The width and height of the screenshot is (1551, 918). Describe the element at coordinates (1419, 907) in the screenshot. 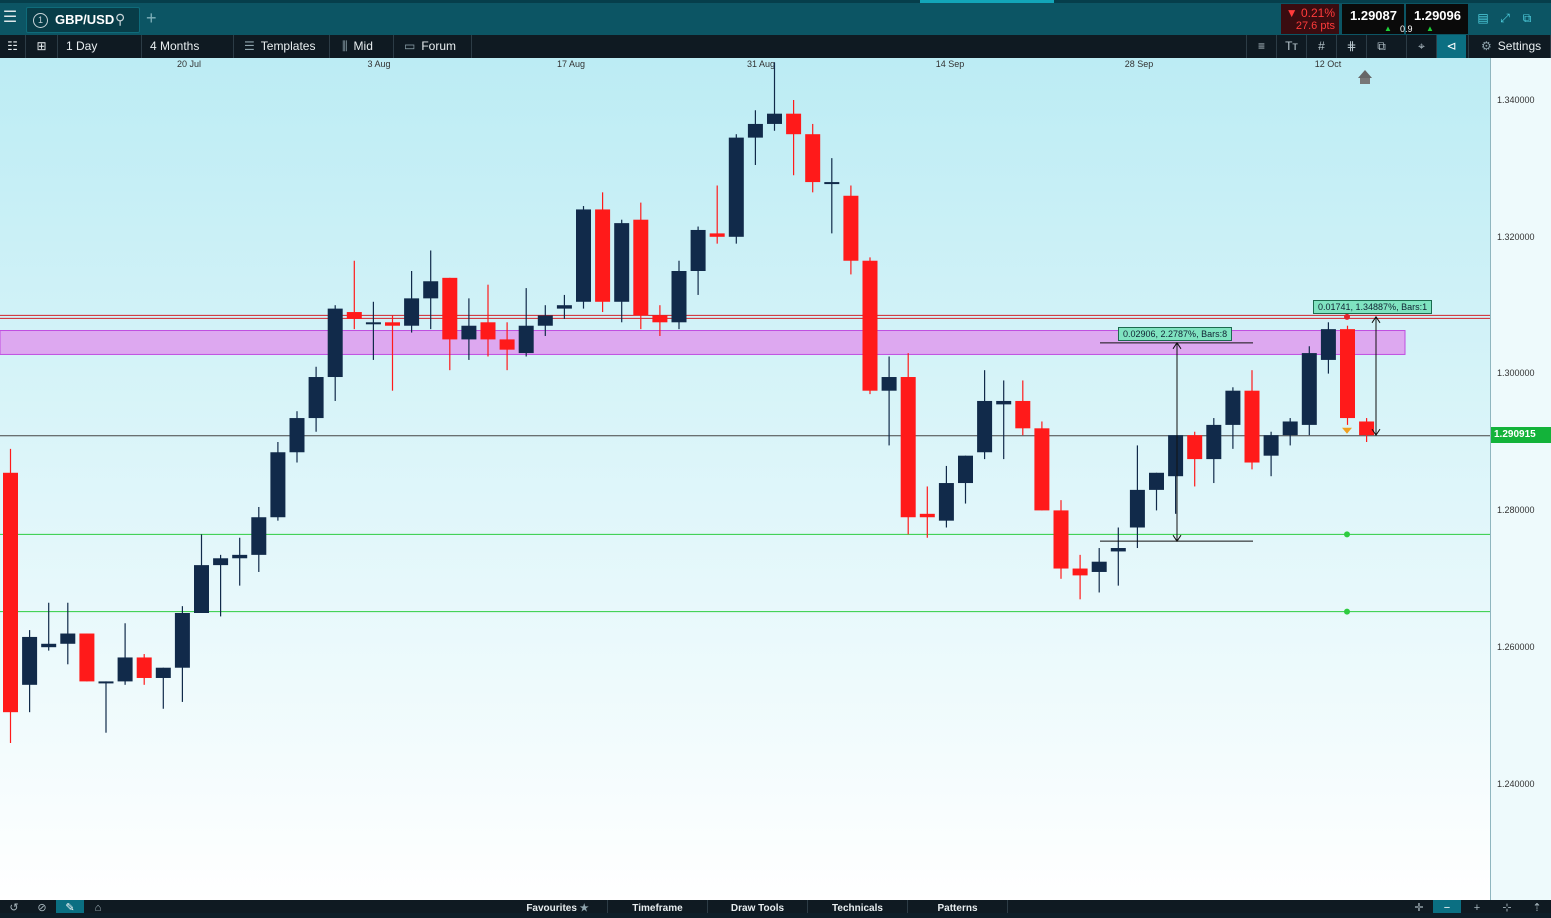

I see `crosshair-icon: ✛` at that location.